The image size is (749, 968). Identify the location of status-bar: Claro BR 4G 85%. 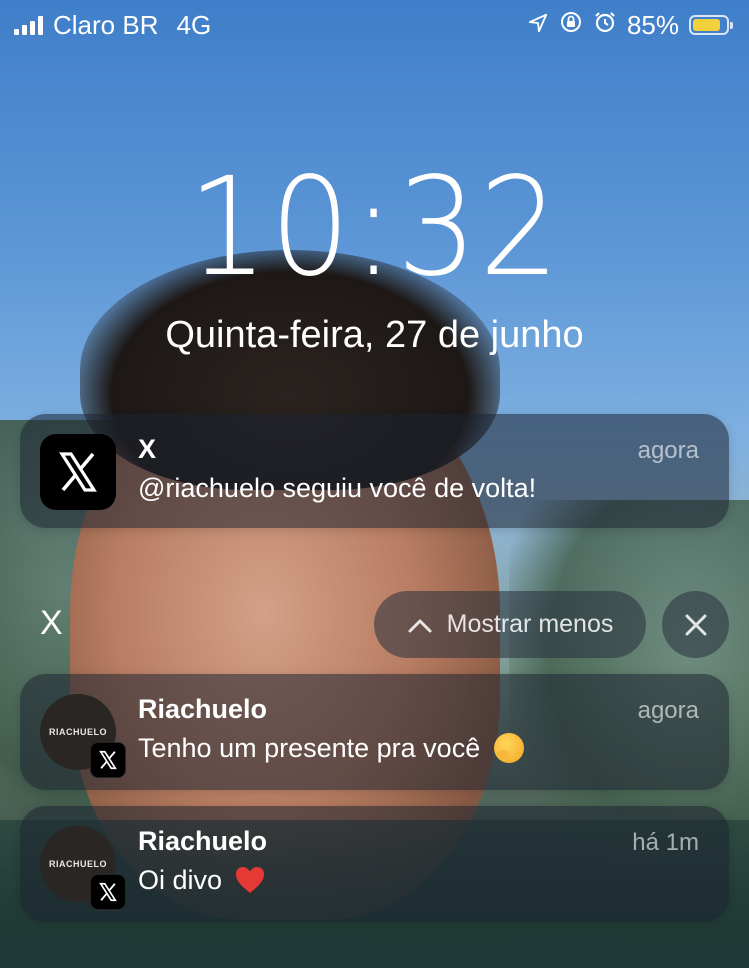
(374, 25).